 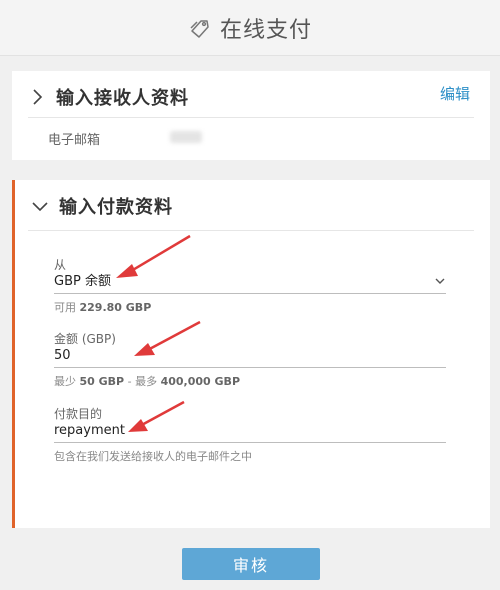 What do you see at coordinates (250, 431) in the screenshot?
I see `purpose-input: repayment` at bounding box center [250, 431].